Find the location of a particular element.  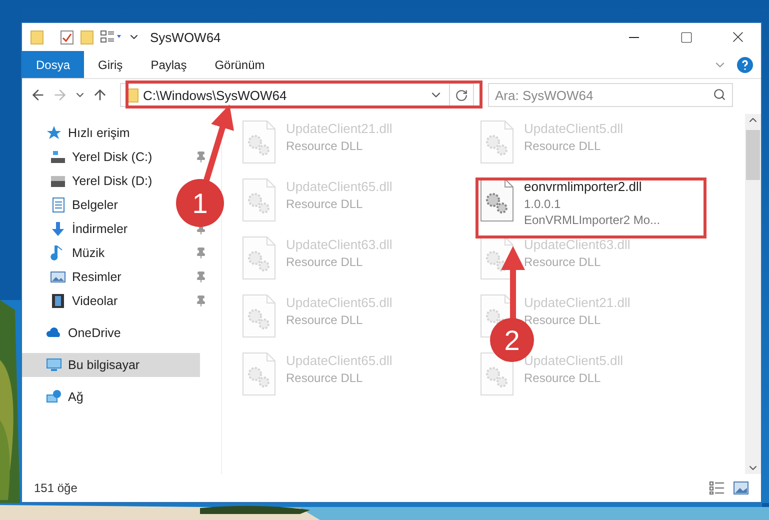

star-icon is located at coordinates (54, 133).